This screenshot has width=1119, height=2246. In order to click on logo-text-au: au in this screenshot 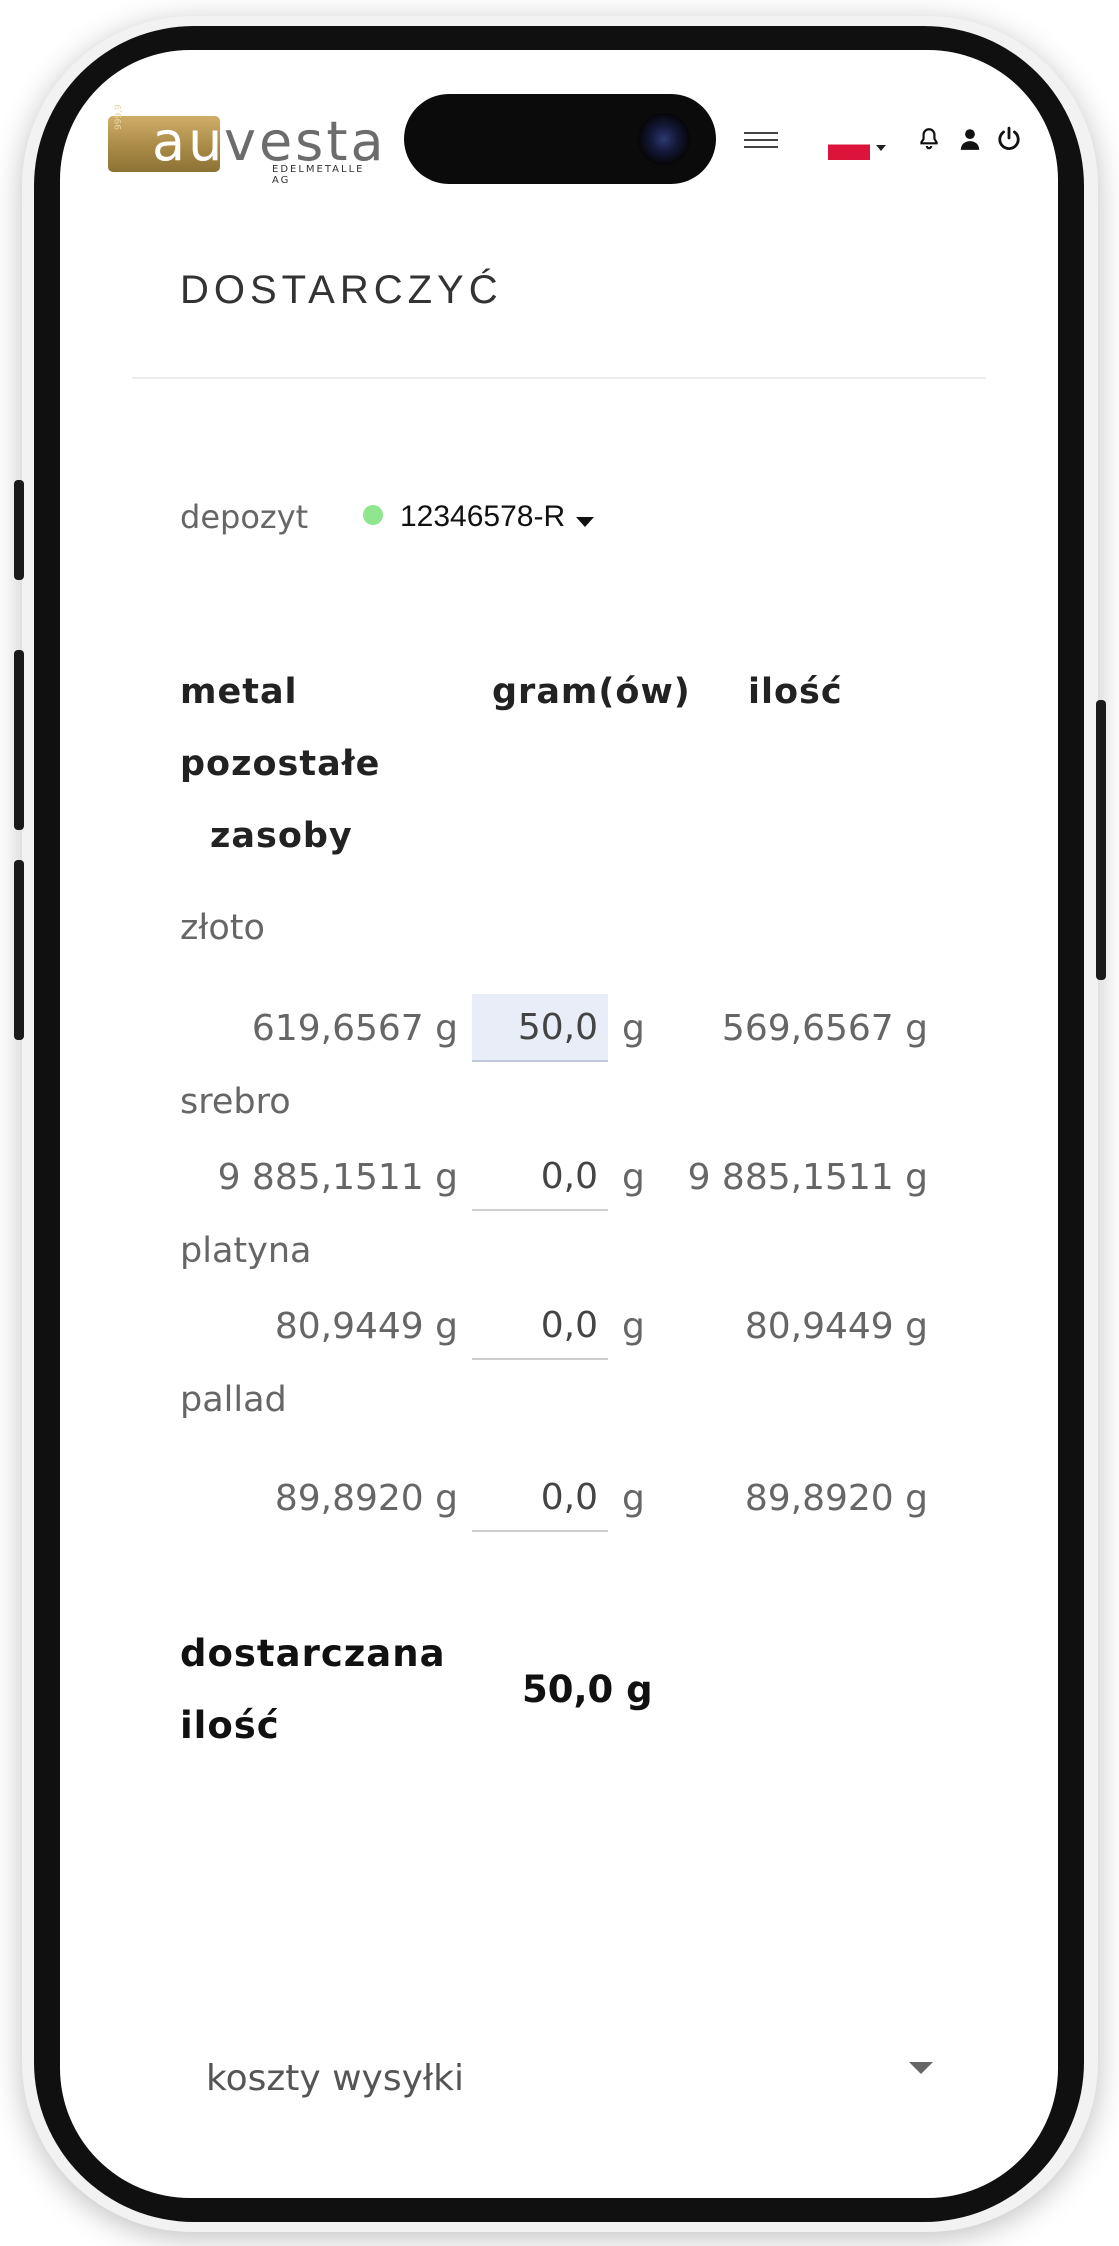, I will do `click(189, 141)`.